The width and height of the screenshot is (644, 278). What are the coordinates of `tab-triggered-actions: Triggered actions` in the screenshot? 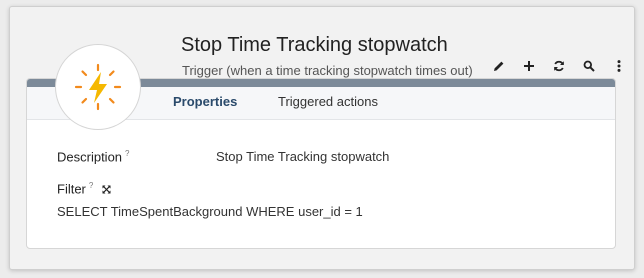 It's located at (328, 103).